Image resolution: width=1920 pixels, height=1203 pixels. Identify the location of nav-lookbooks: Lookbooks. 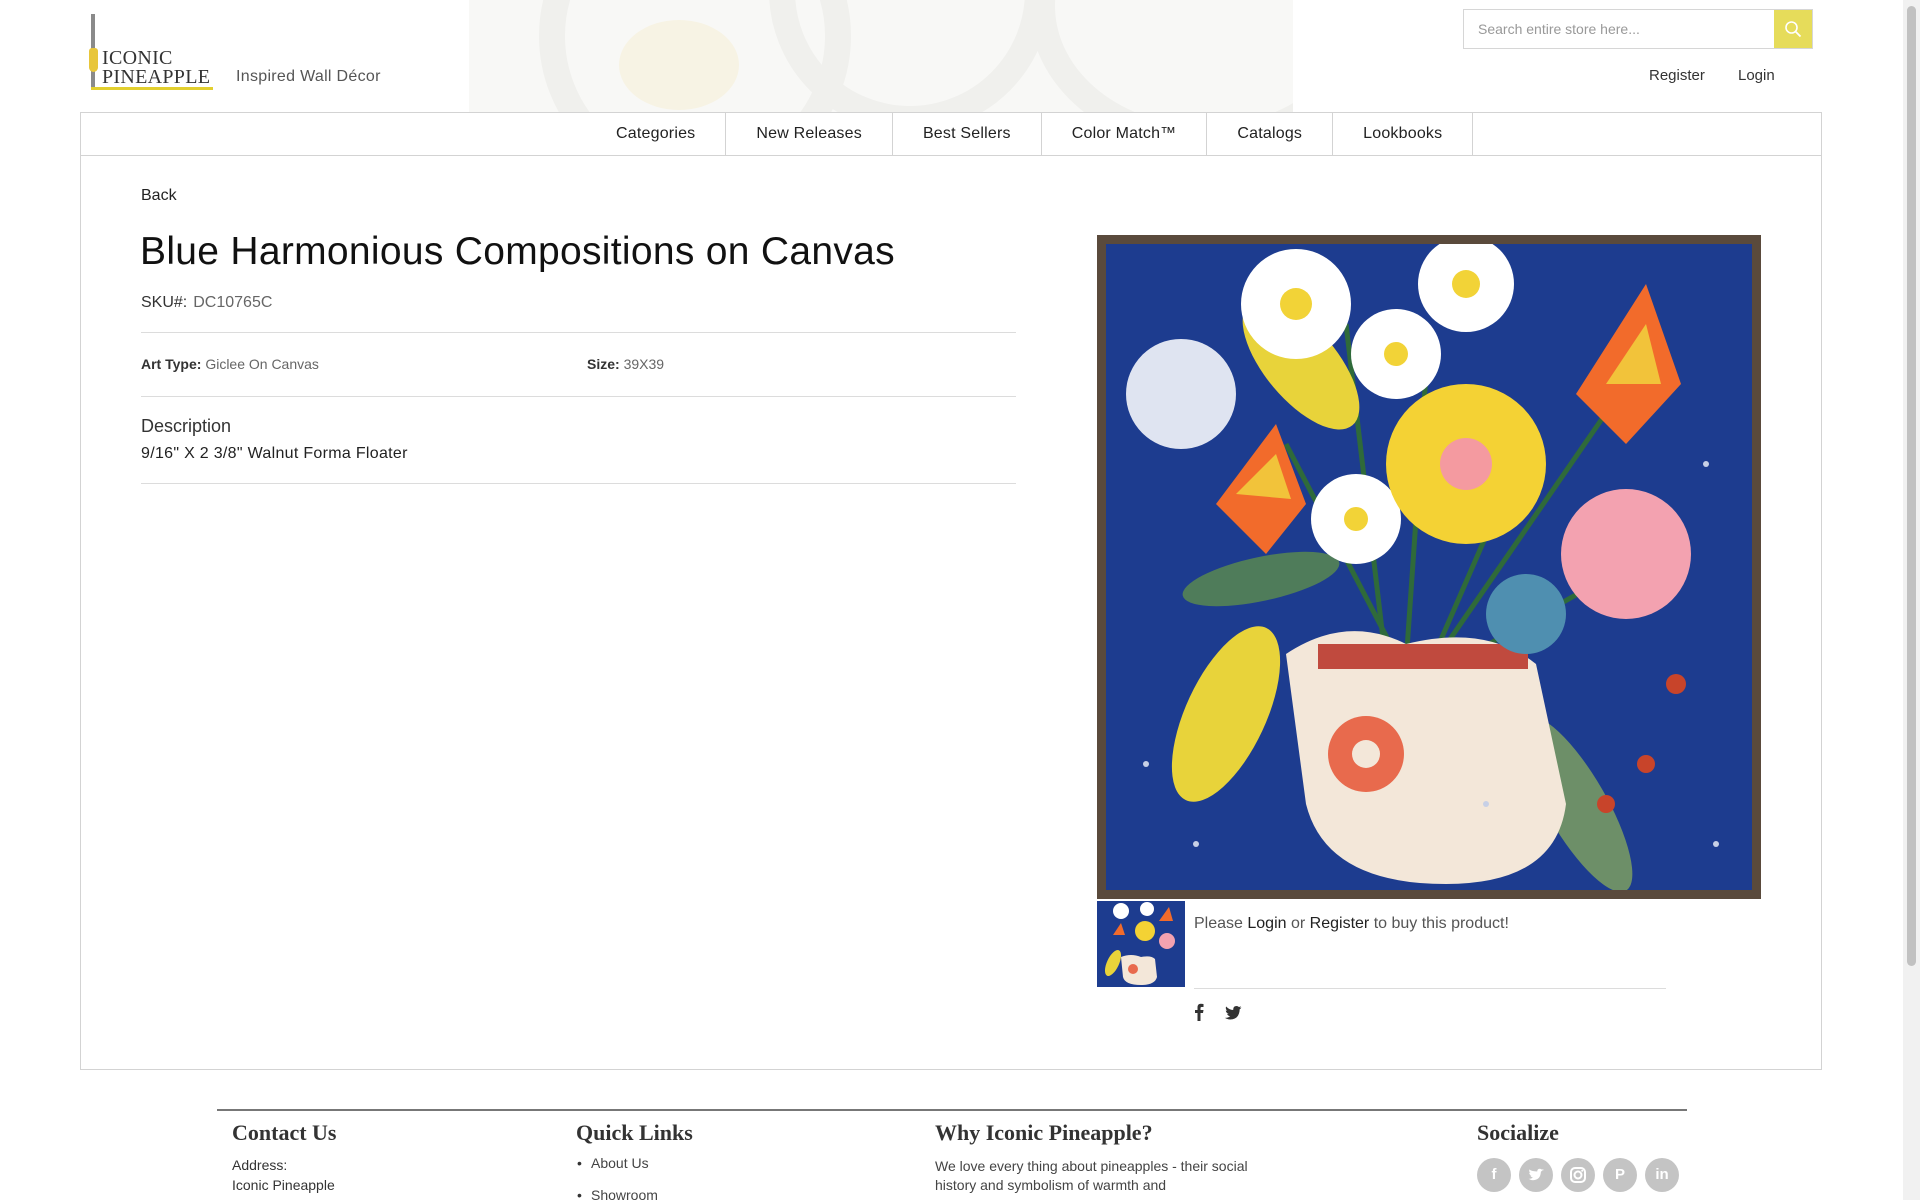
(1403, 134).